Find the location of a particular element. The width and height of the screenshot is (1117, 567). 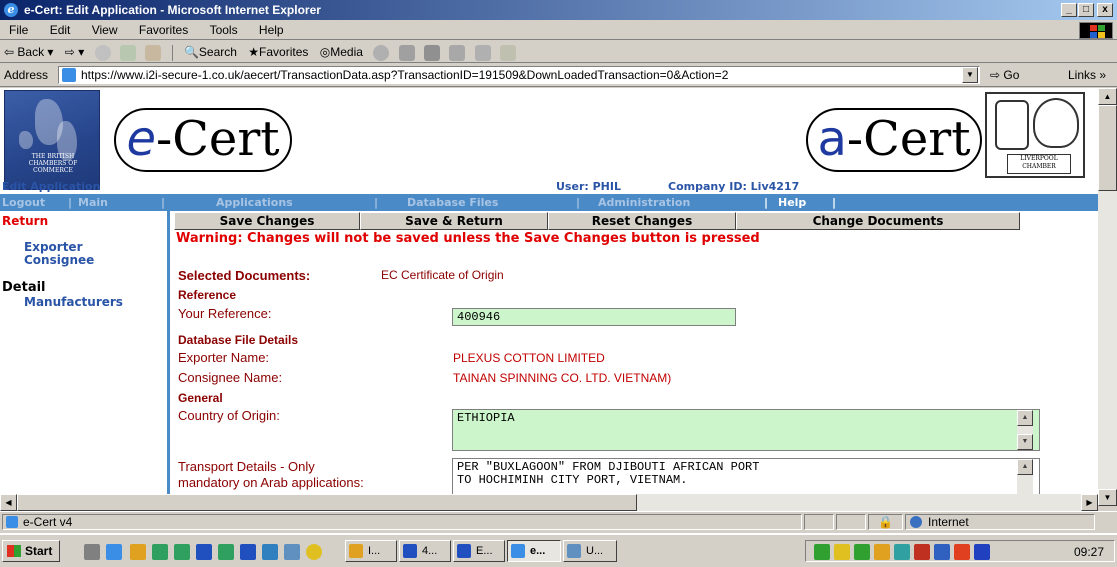

save-return-button: Save & Return is located at coordinates (454, 221).